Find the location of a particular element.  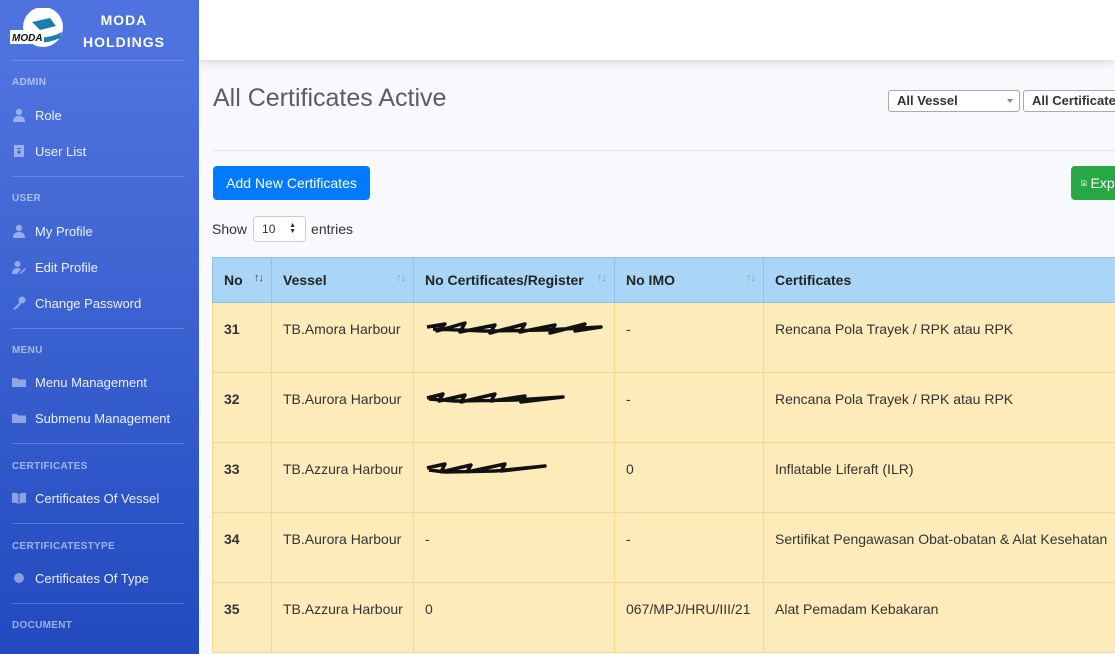

sidebar-item-my-profile: My Profile is located at coordinates (102, 231).